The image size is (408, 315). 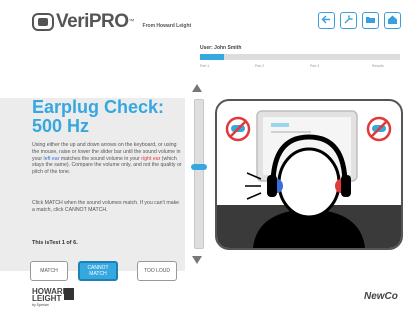 What do you see at coordinates (51, 158) in the screenshot?
I see `left-ear-text: left ear` at bounding box center [51, 158].